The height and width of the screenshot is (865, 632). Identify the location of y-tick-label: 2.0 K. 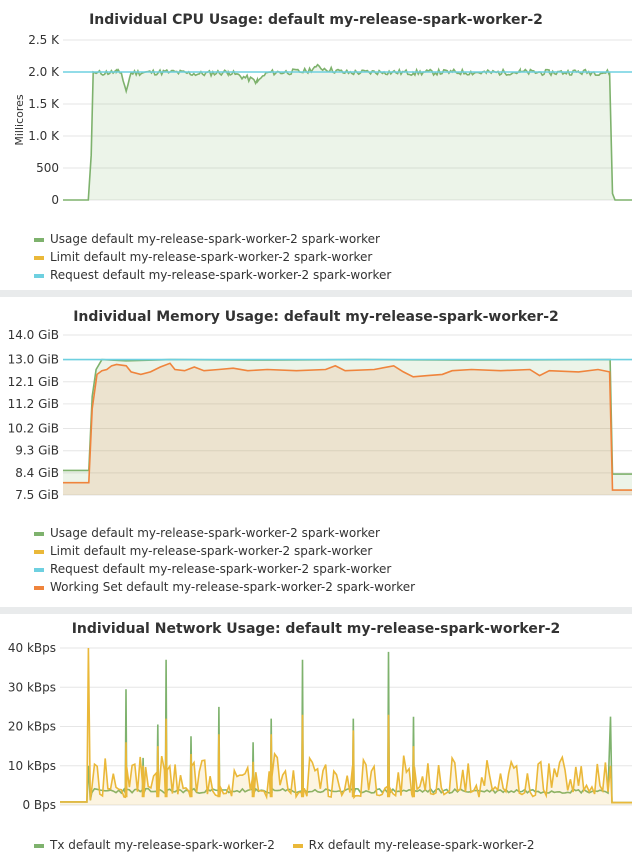
(44, 72).